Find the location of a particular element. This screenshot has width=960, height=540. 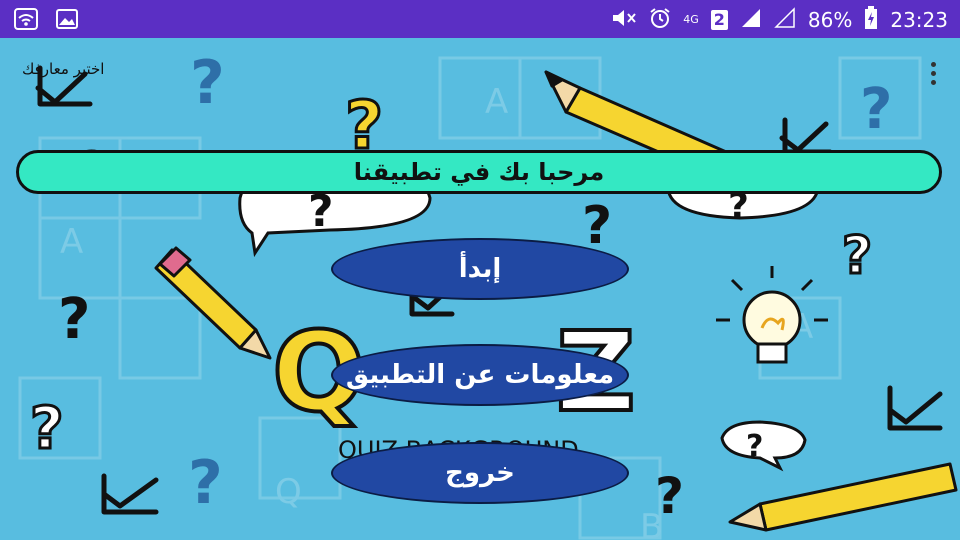

signal-empty-icon is located at coordinates (785, 20).